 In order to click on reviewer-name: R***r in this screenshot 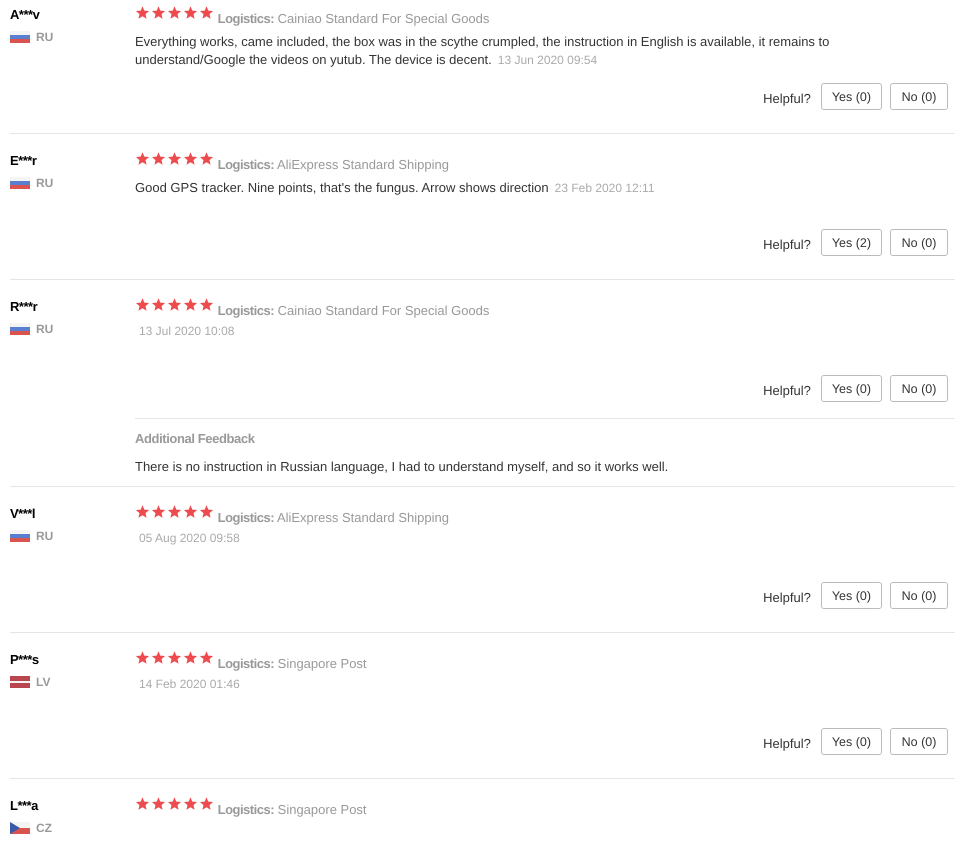, I will do `click(24, 306)`.